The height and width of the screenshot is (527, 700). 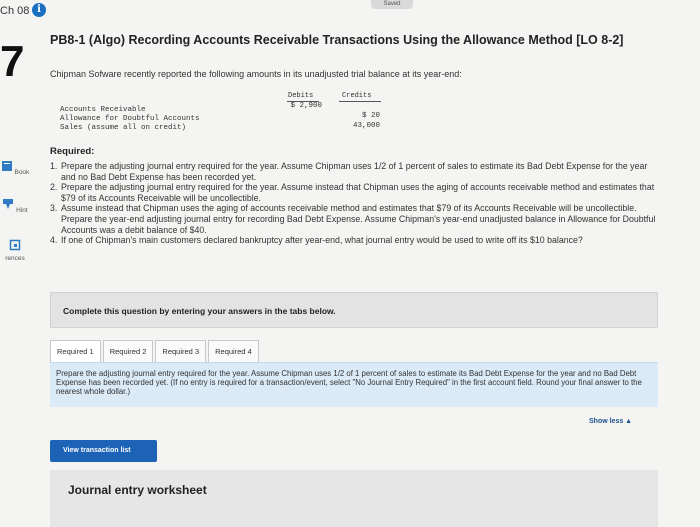 I want to click on required-heading: Required:, so click(x=72, y=151).